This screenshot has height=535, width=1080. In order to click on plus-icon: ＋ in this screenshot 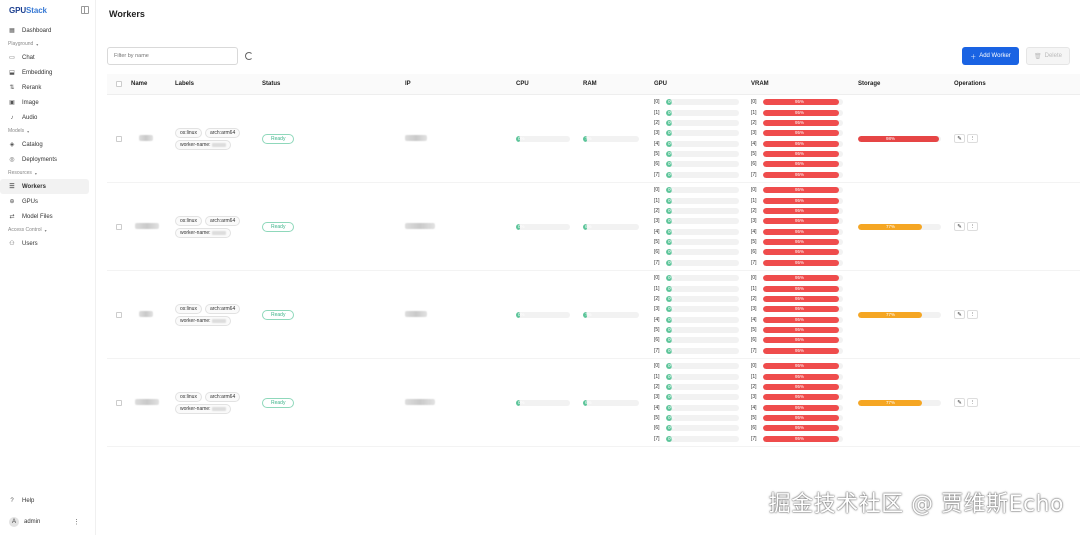, I will do `click(973, 57)`.